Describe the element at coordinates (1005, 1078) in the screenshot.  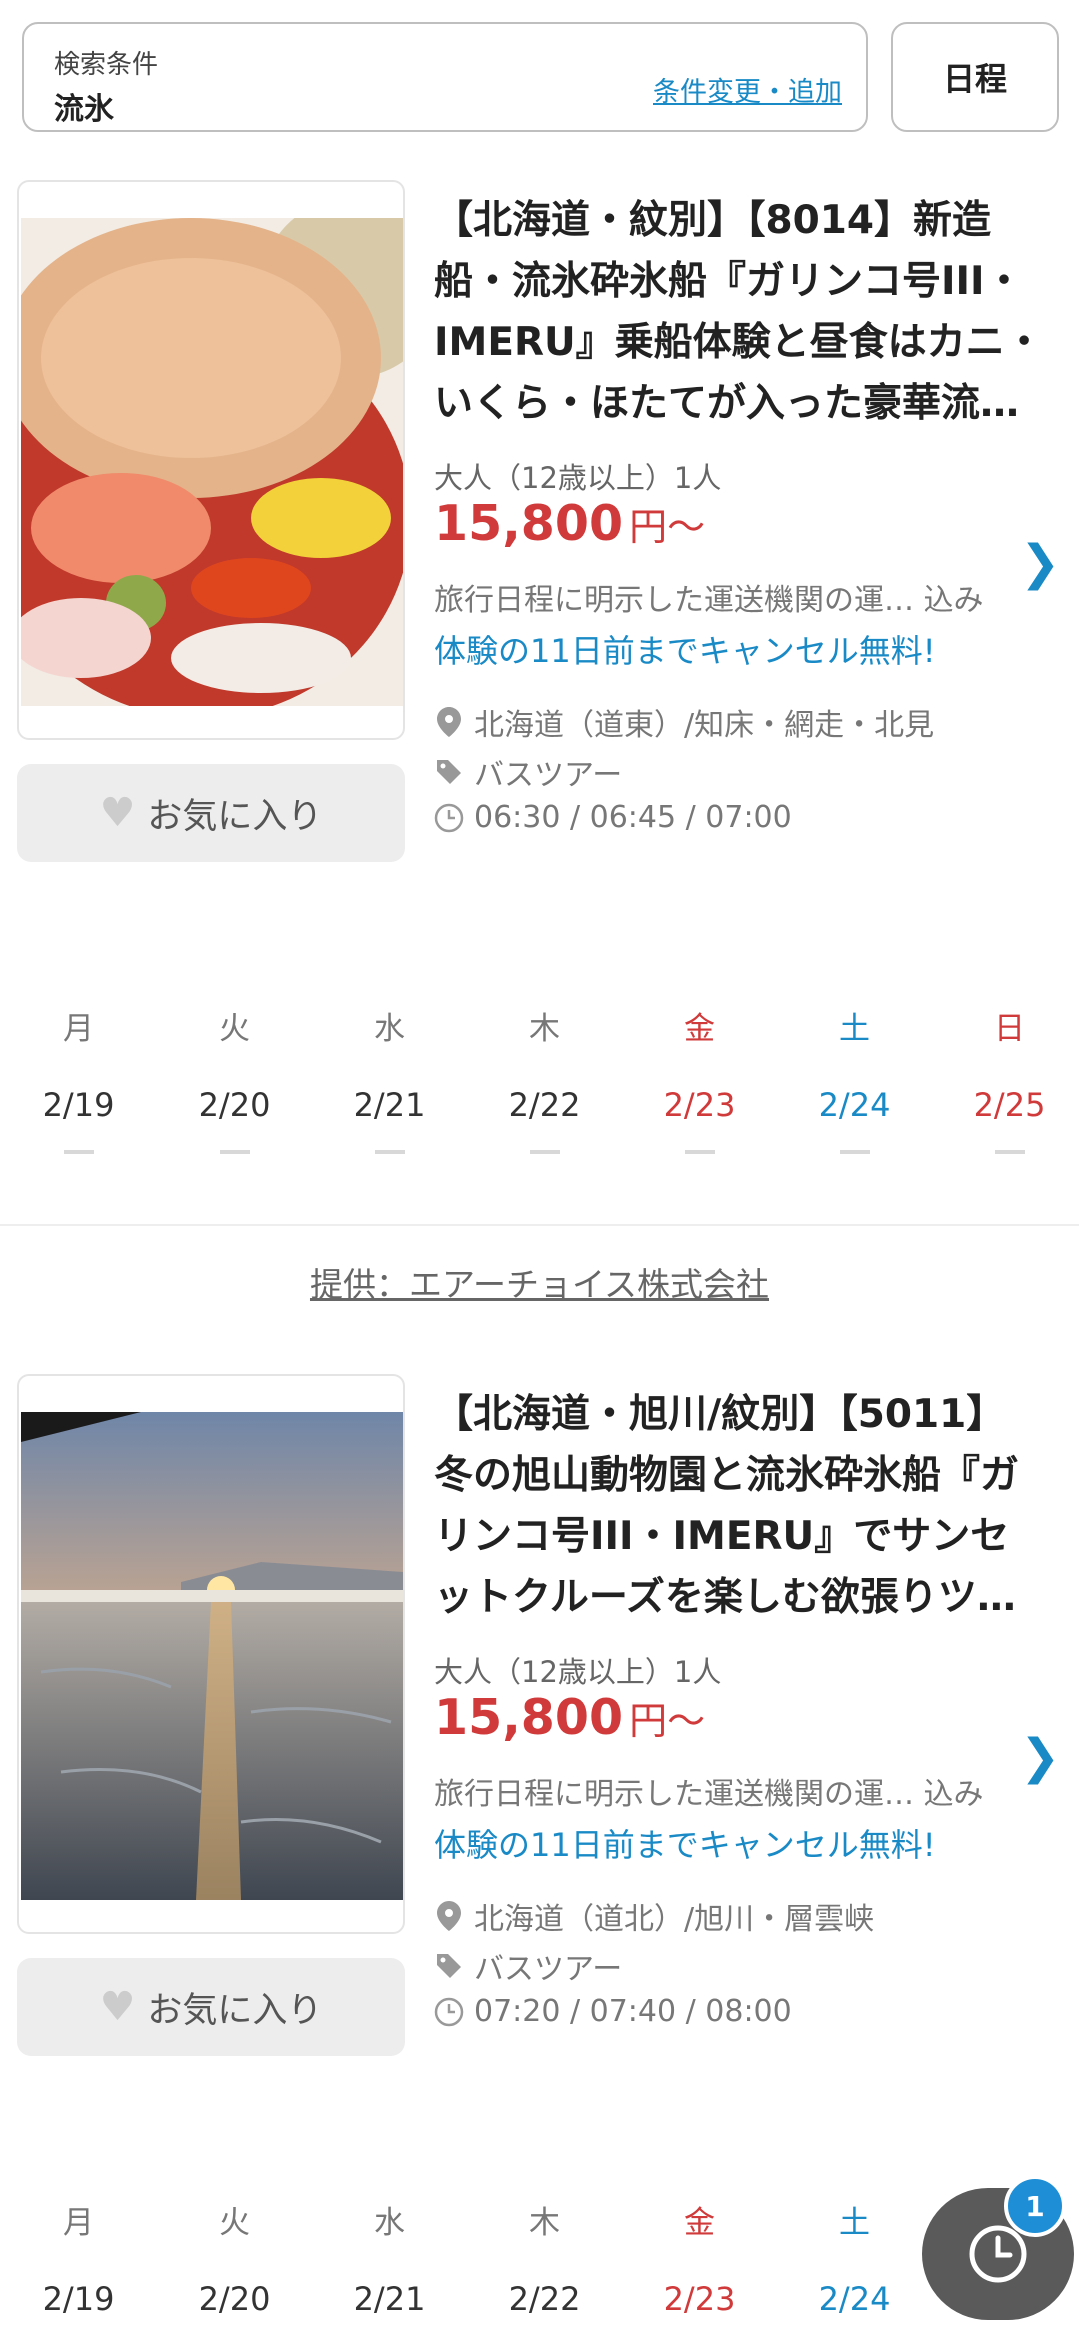
I see `calendar-day: 日 2/25` at that location.